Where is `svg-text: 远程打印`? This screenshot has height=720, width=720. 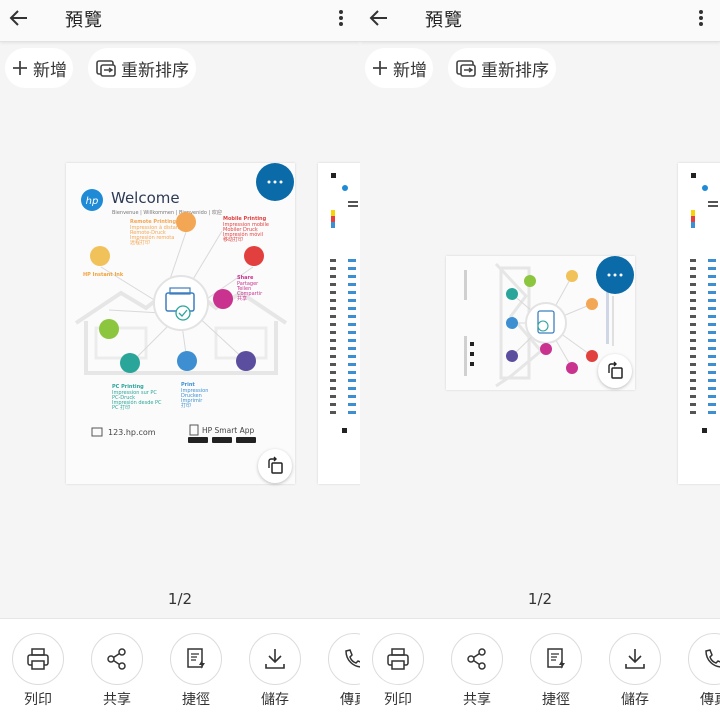
svg-text: 远程打印 is located at coordinates (140, 242).